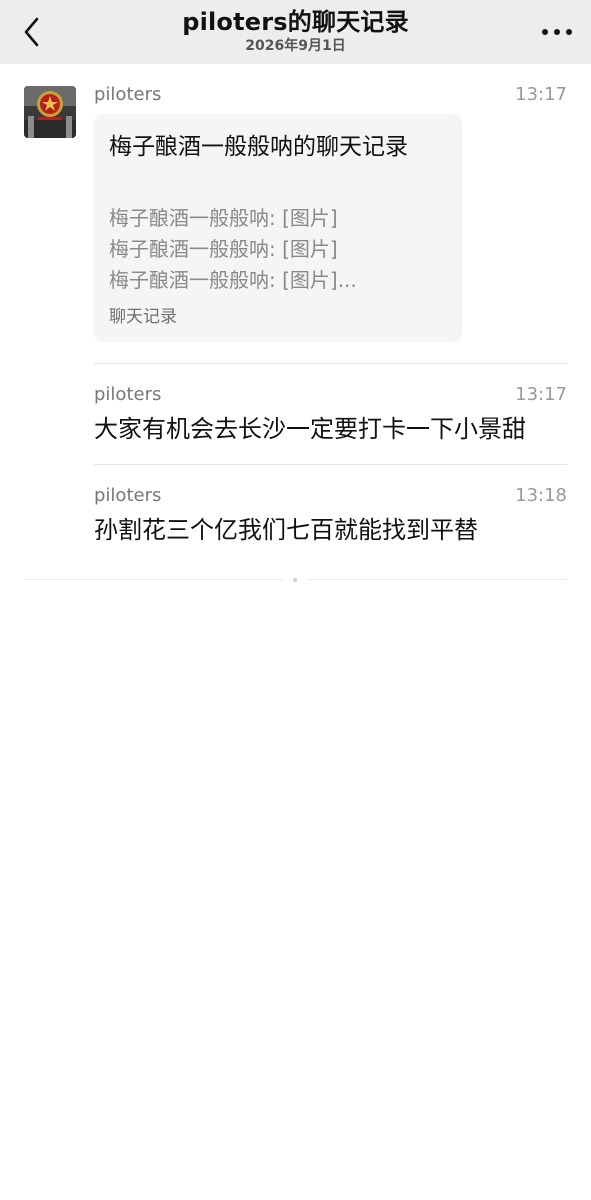  I want to click on end-dot, so click(295, 580).